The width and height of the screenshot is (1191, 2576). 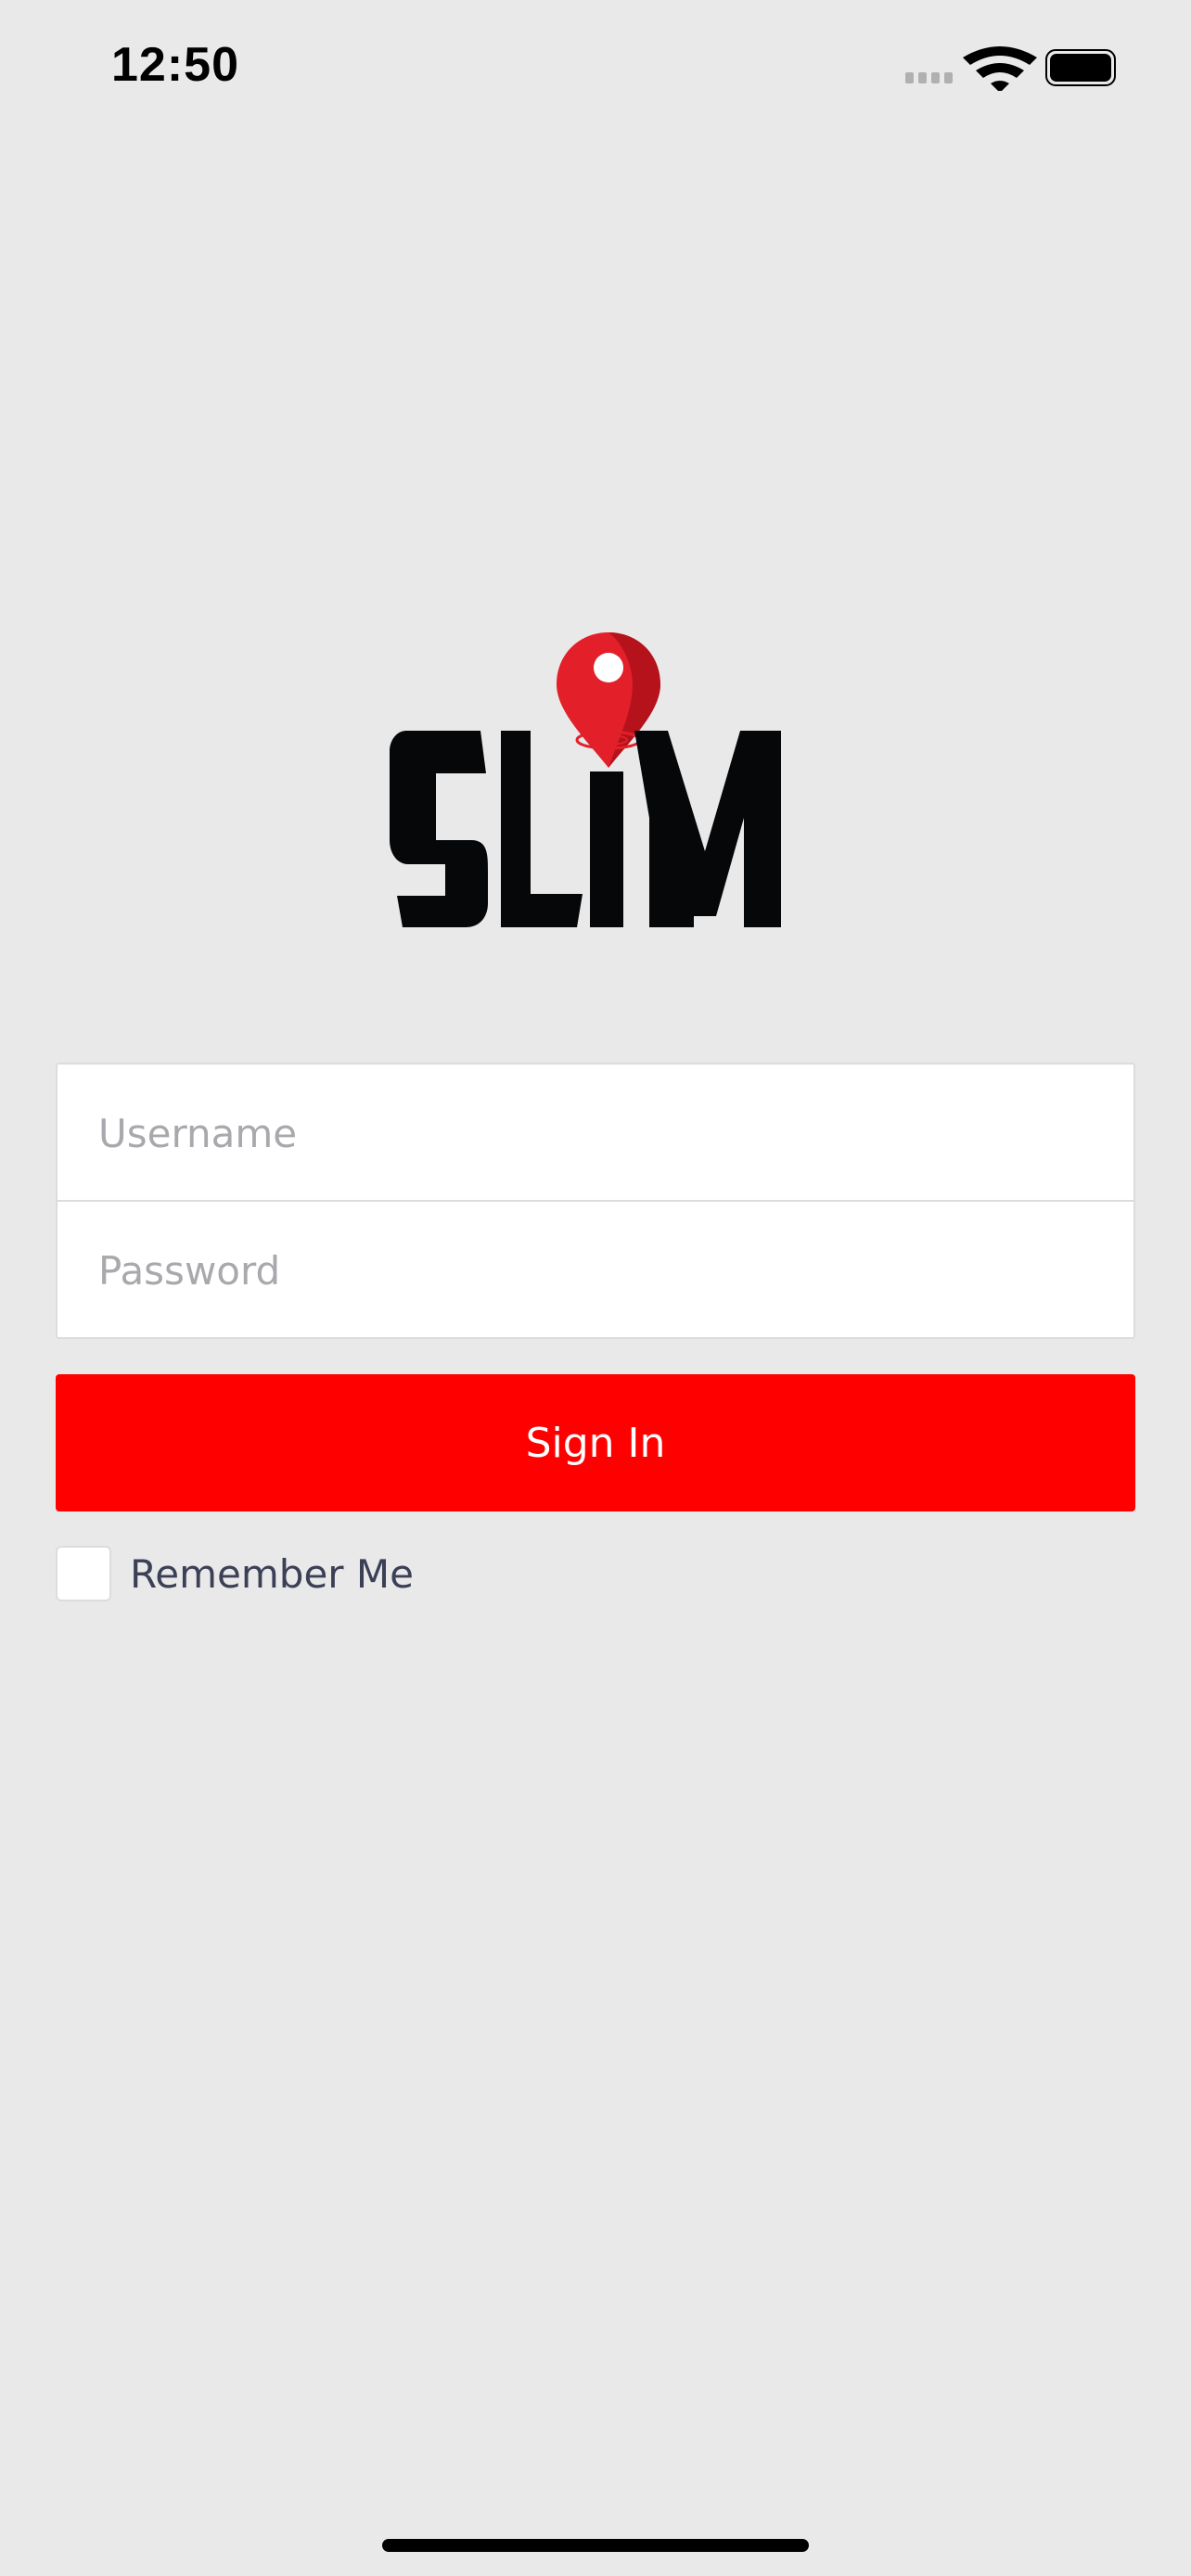 I want to click on username-input, so click(x=595, y=1133).